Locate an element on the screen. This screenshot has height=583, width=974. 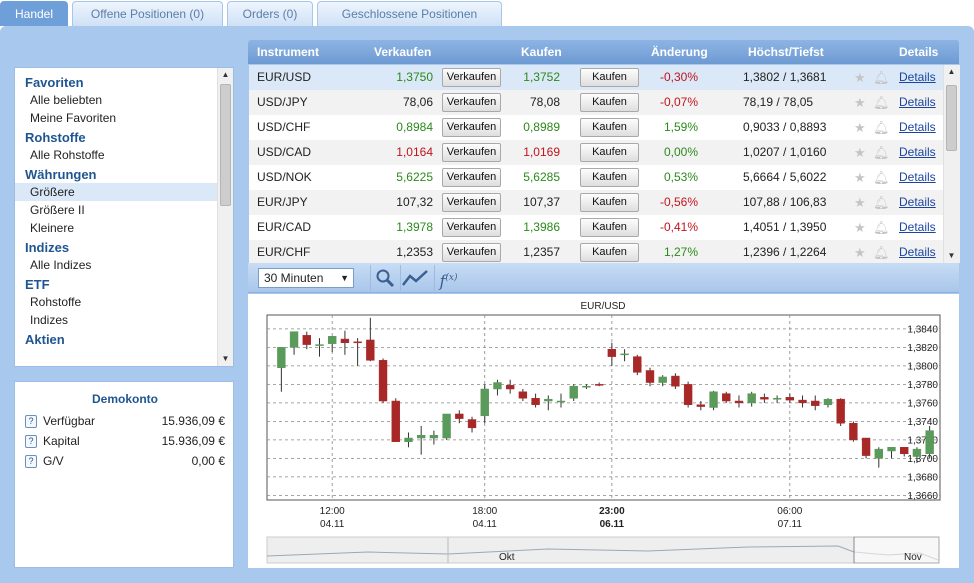
tab-open-positions: Offene Positionen (0) is located at coordinates (147, 13).